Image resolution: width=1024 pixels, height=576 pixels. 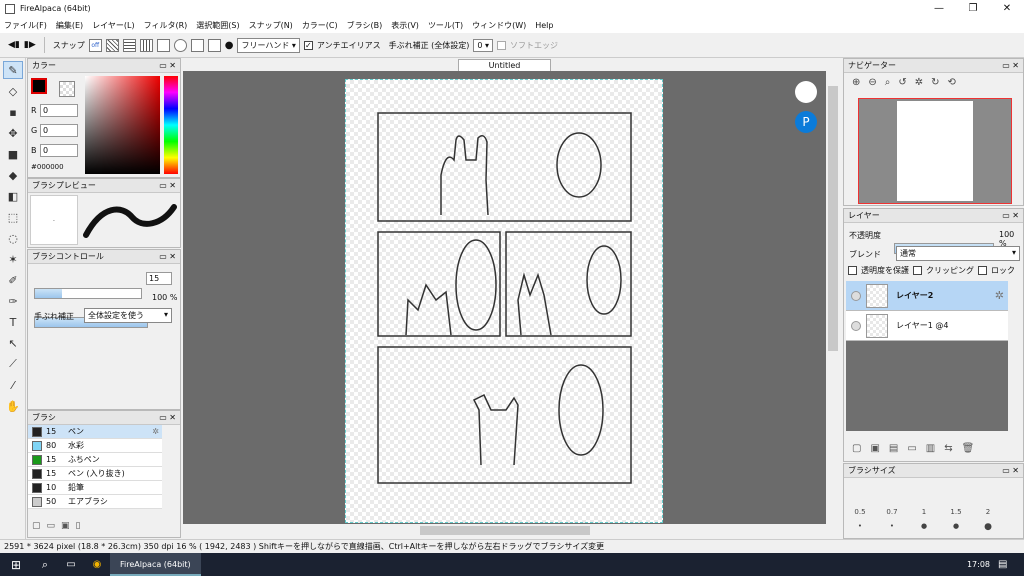 I want to click on protect-alpha-checkbox, so click(x=852, y=270).